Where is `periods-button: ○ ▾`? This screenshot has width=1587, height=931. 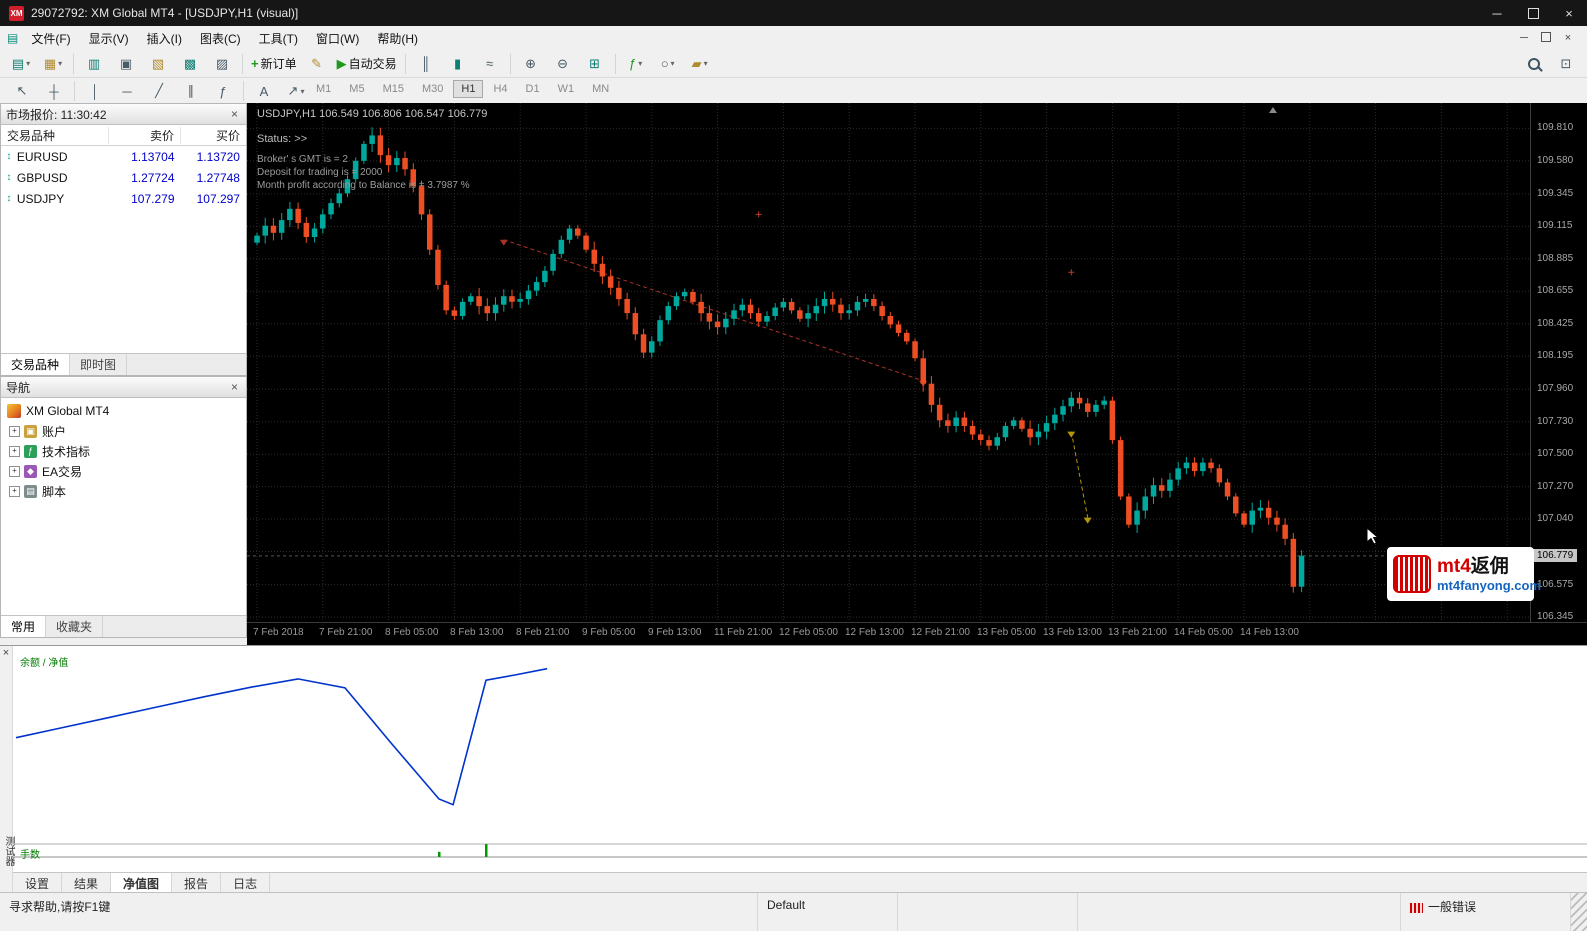
periods-button: ○ ▾ is located at coordinates (668, 64).